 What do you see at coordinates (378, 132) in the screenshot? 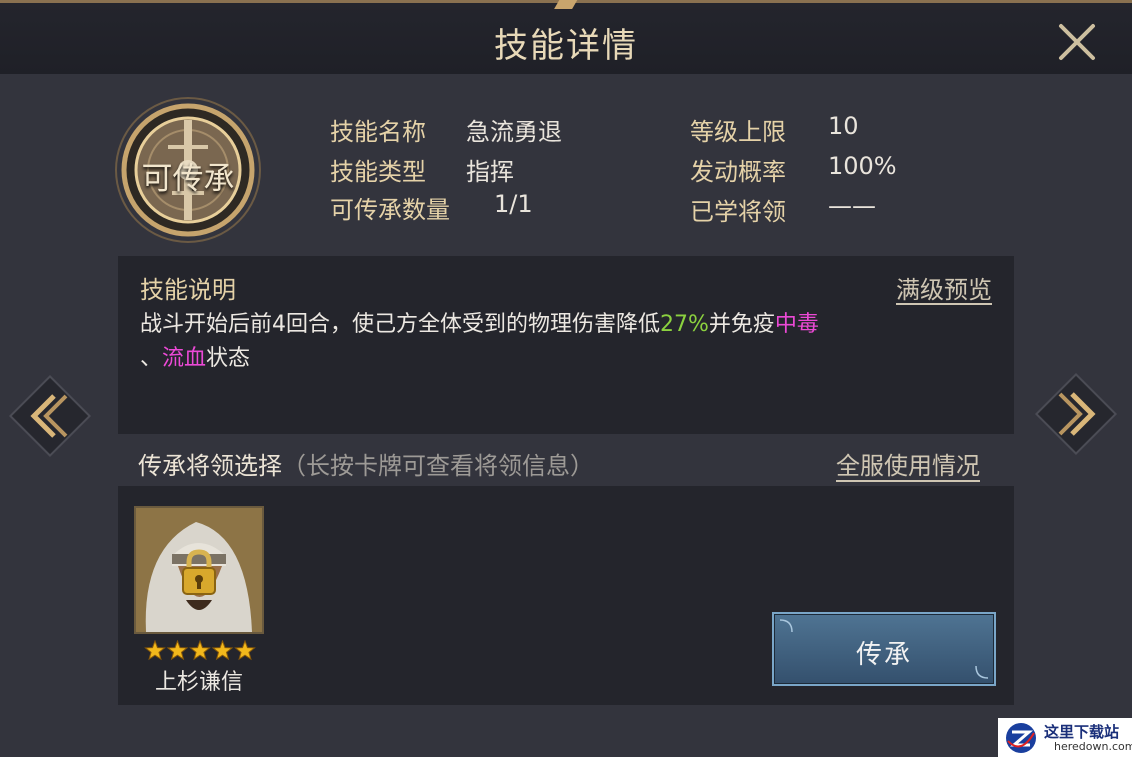
I see `skill-name-label: 技能名称` at bounding box center [378, 132].